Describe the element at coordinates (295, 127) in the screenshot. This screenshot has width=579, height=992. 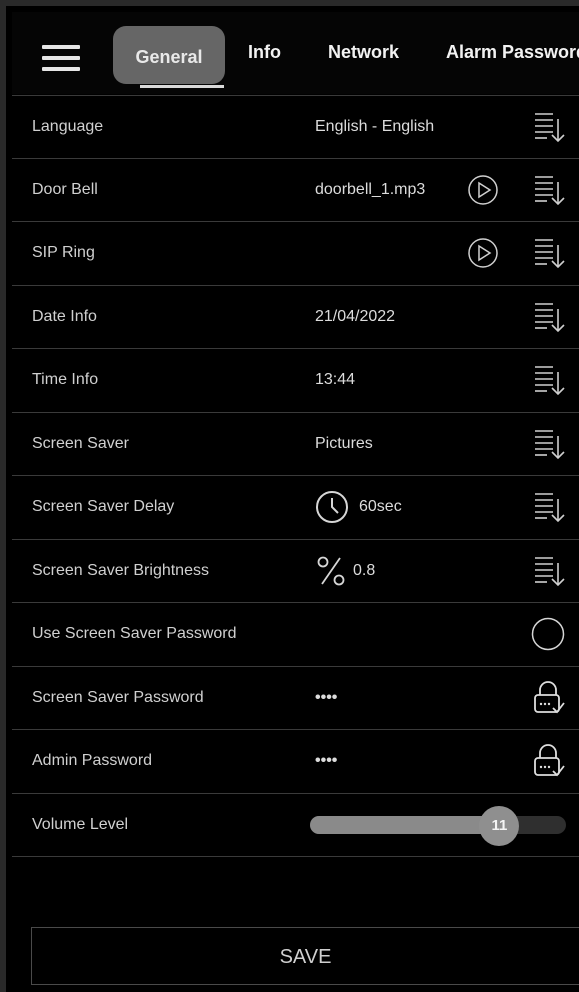
I see `setting-row-language: Language English - English` at that location.